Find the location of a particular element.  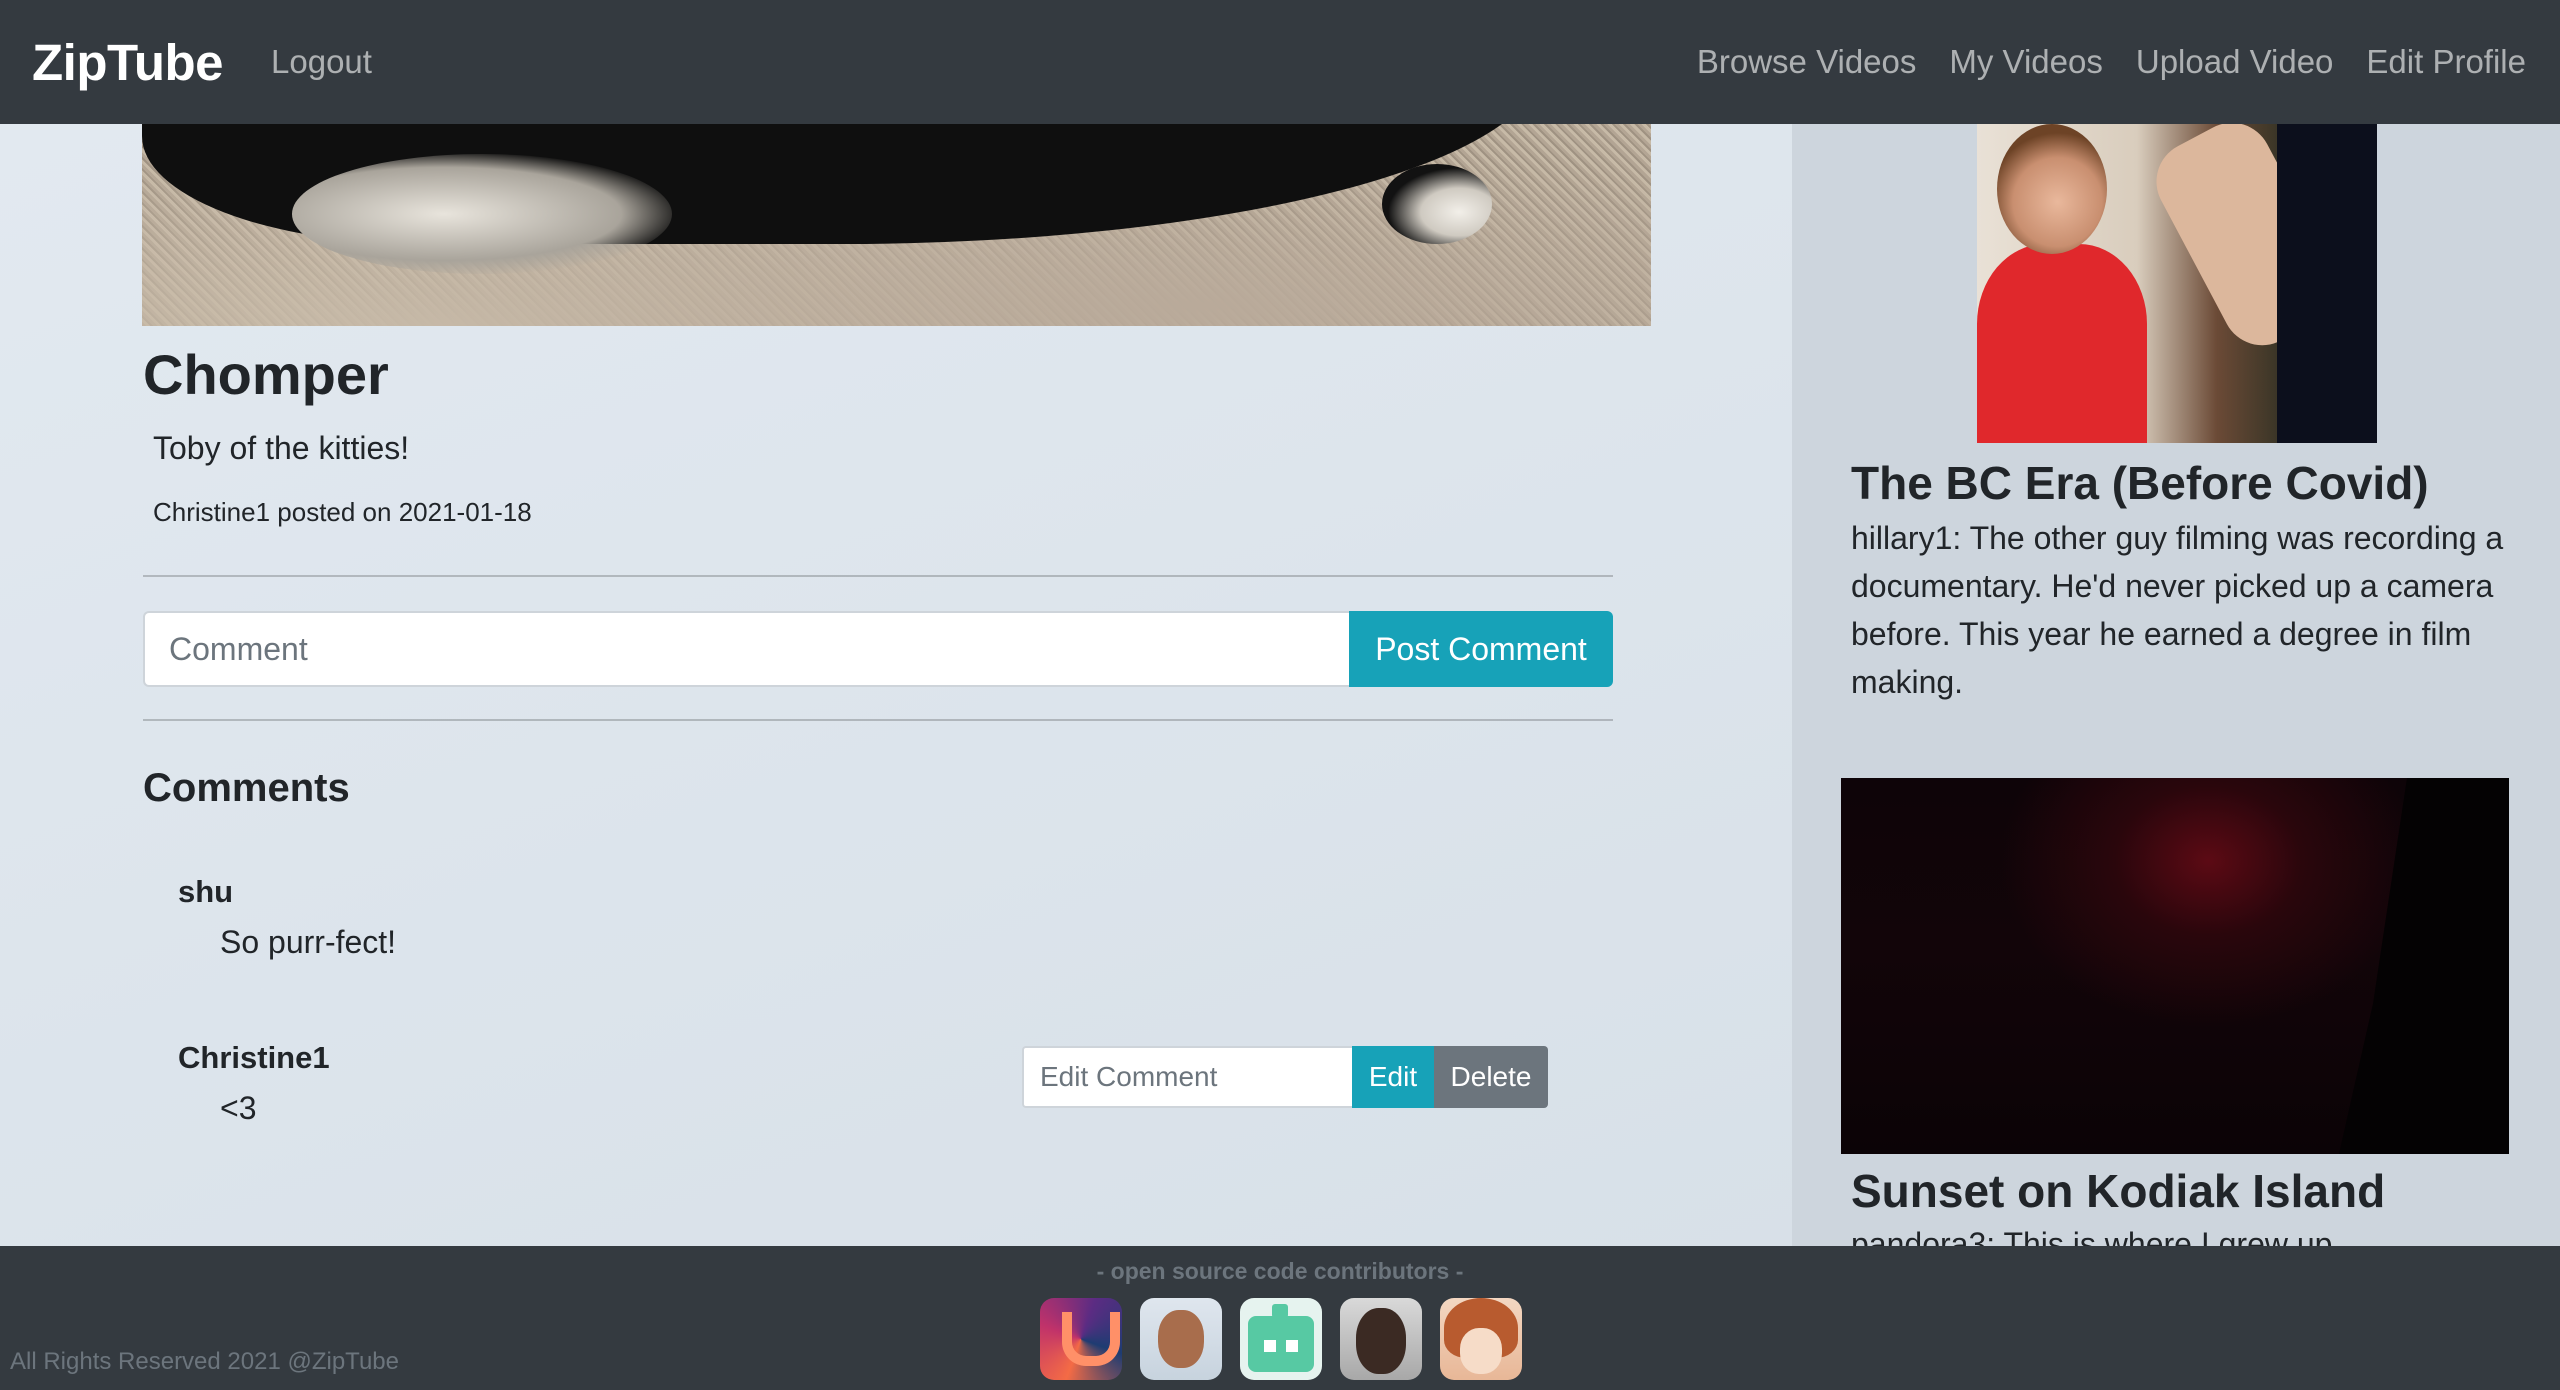

edit-comment-form: Edit Delete is located at coordinates (1285, 1077).